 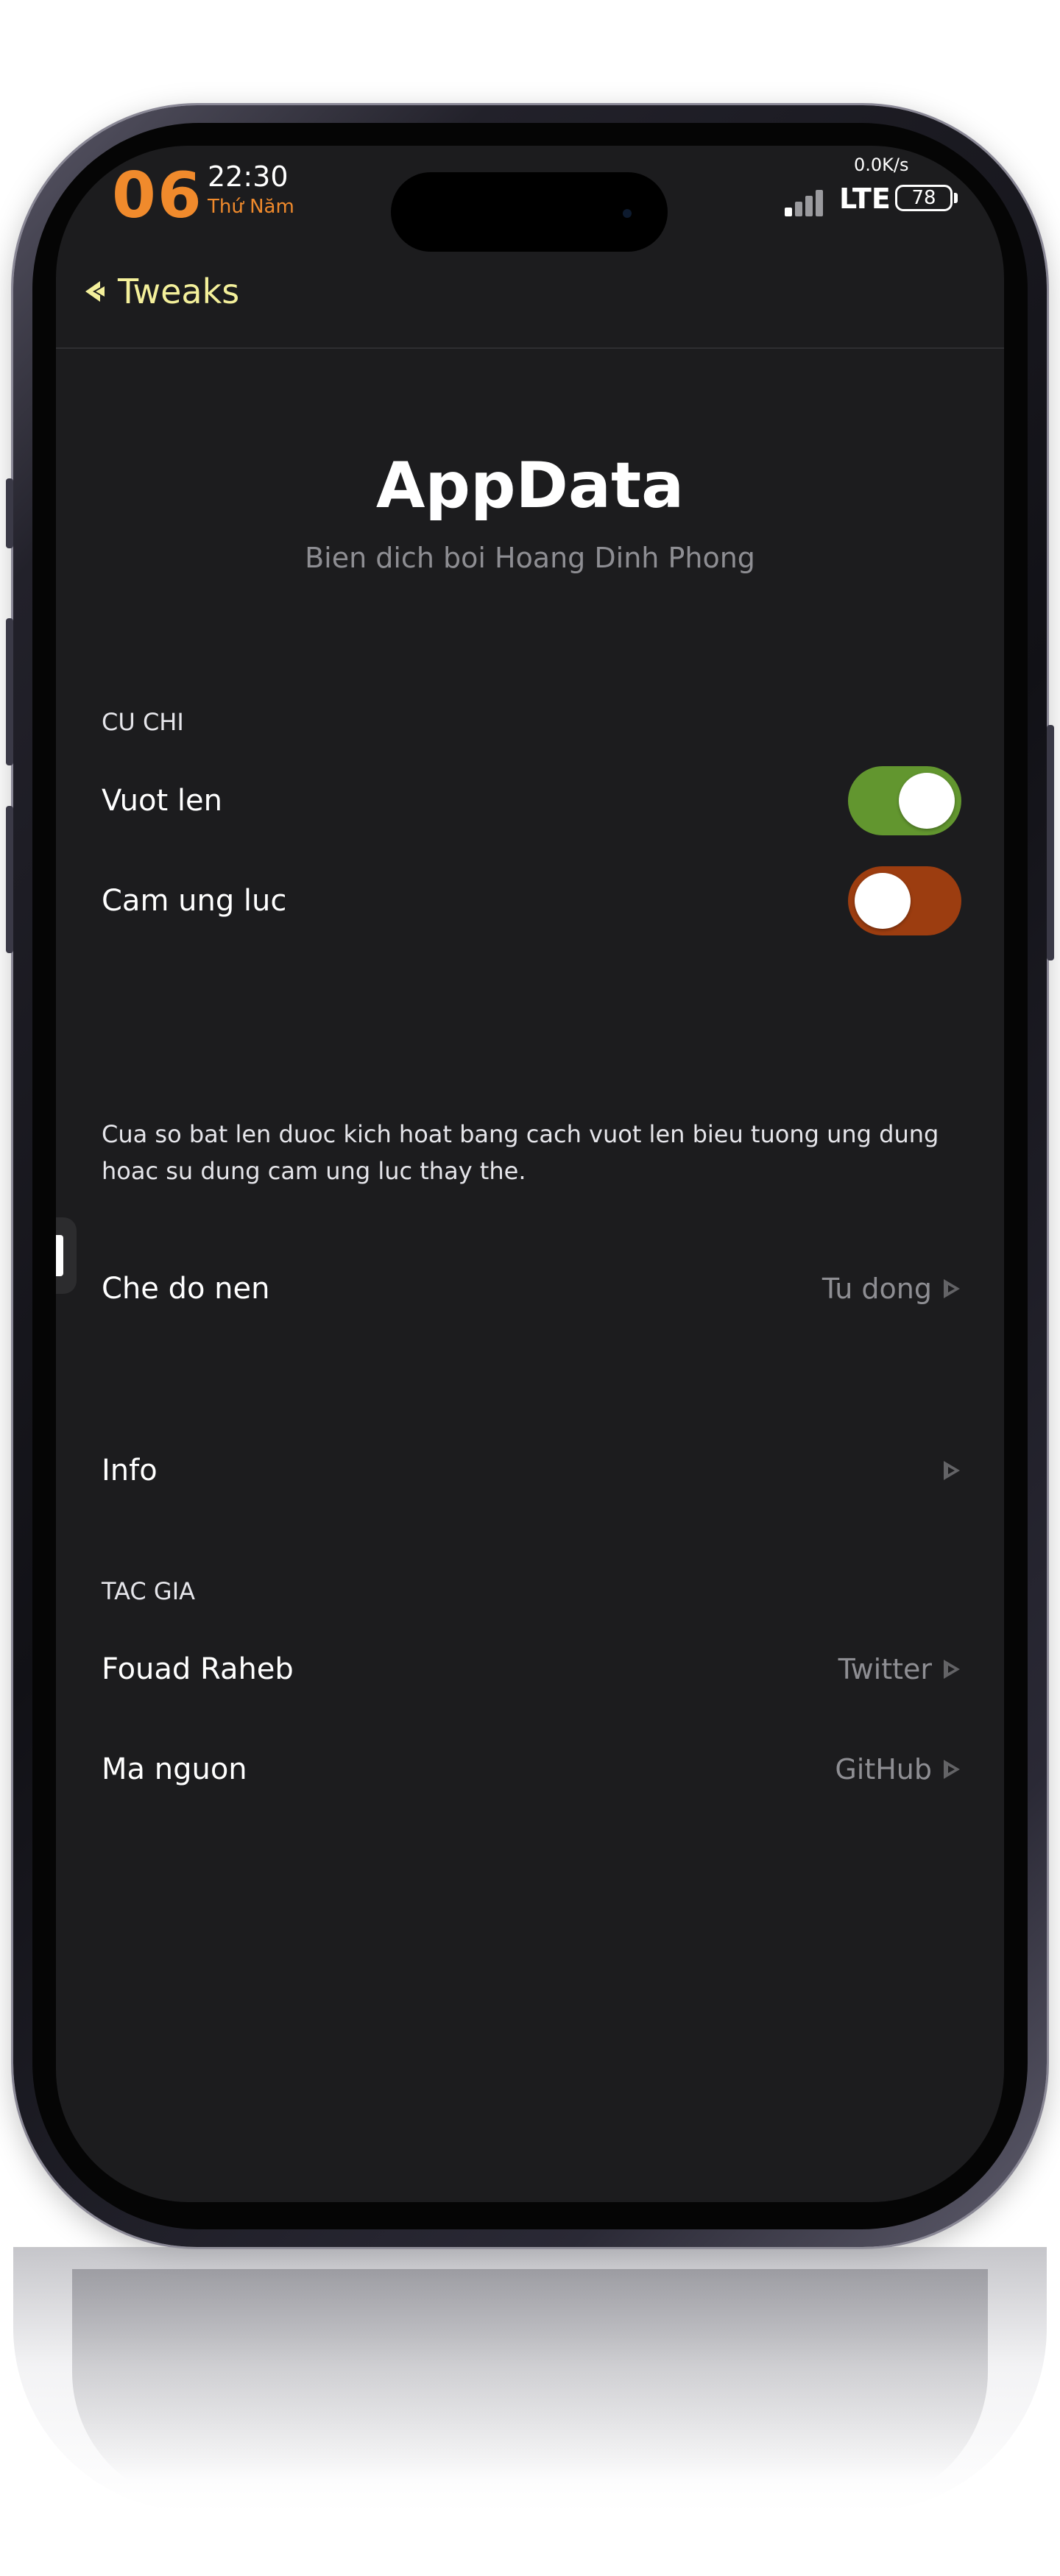 What do you see at coordinates (1050, 842) in the screenshot?
I see `power-button` at bounding box center [1050, 842].